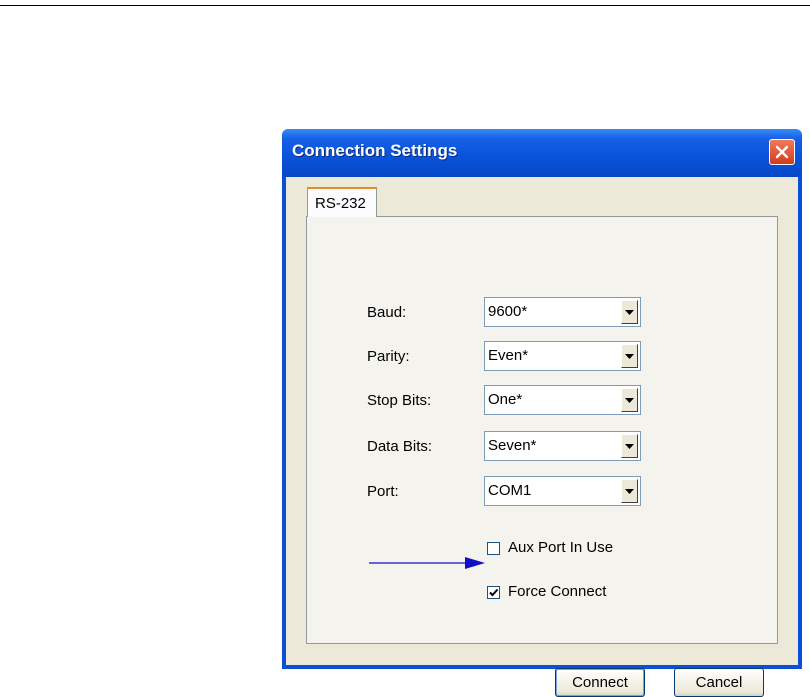  I want to click on stop-bits-label: Stop Bits:, so click(399, 400).